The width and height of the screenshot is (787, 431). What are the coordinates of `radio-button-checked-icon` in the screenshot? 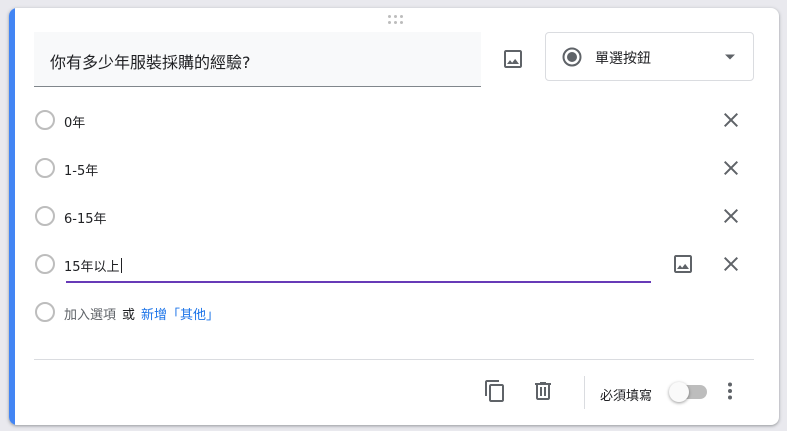 It's located at (572, 57).